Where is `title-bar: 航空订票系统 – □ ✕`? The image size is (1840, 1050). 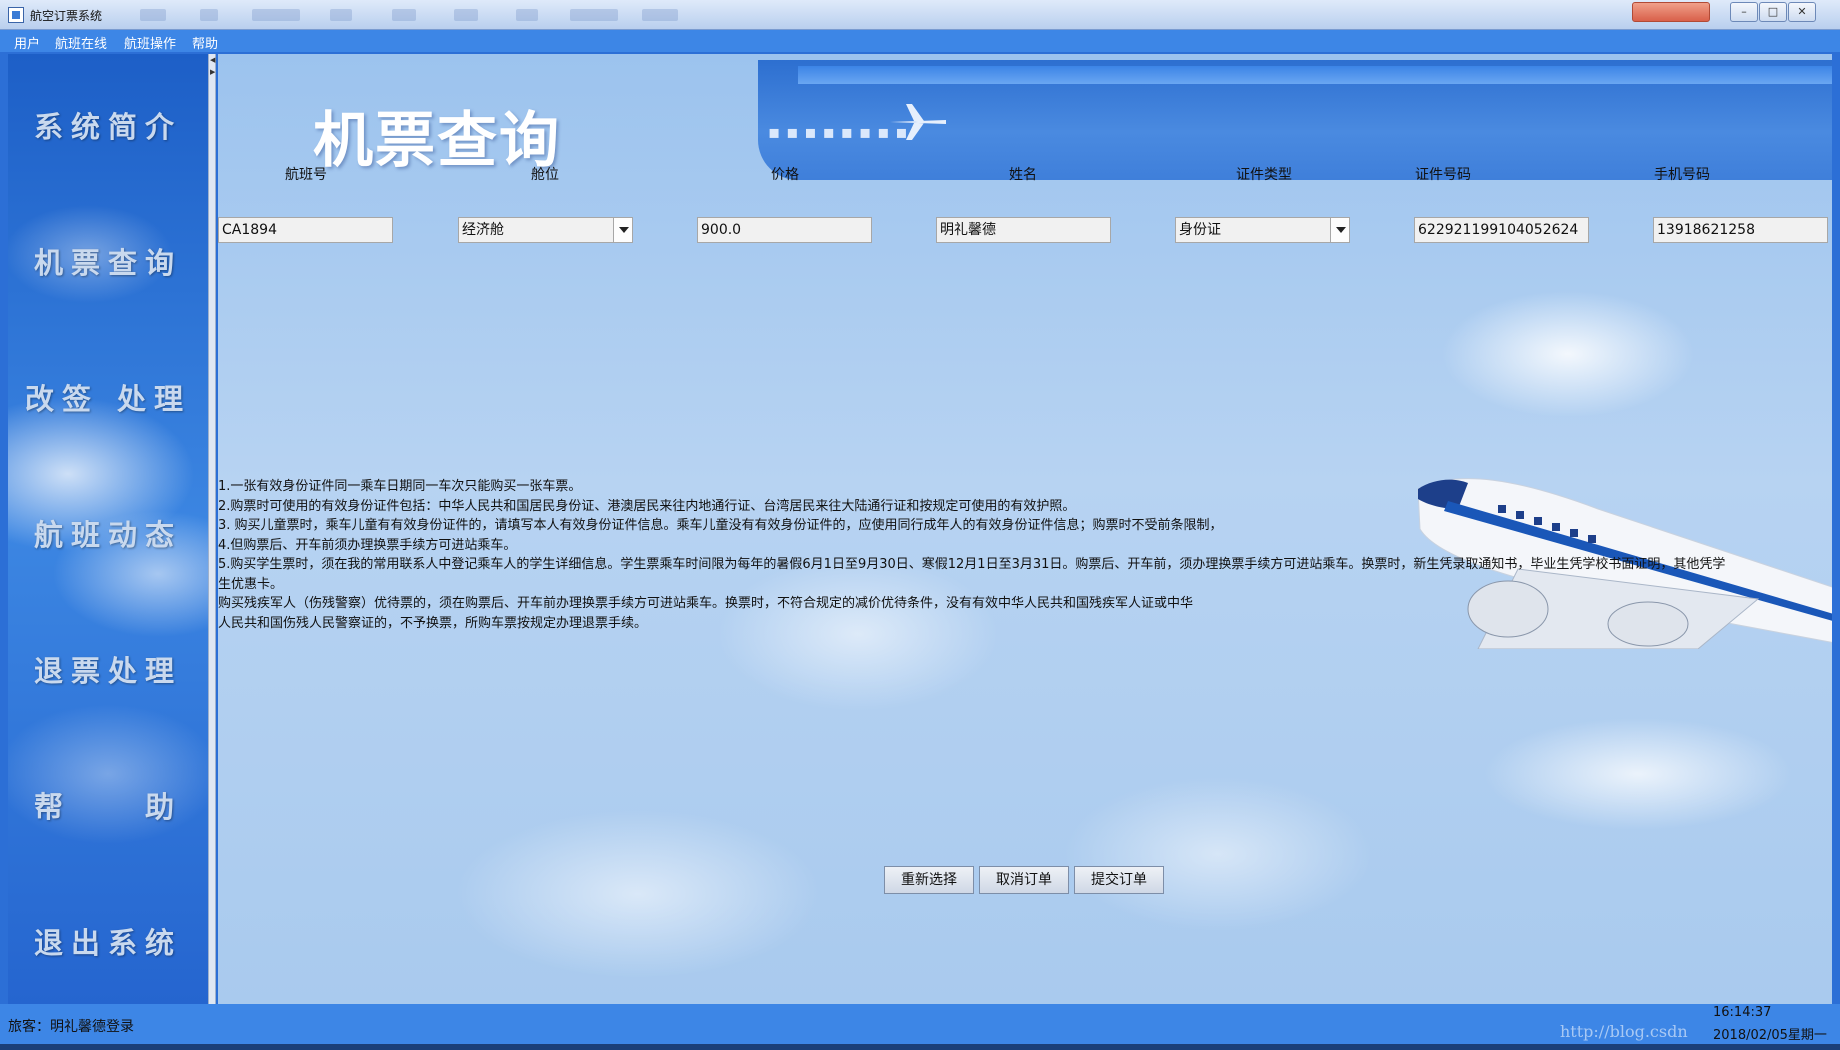
title-bar: 航空订票系统 – □ ✕ is located at coordinates (920, 15).